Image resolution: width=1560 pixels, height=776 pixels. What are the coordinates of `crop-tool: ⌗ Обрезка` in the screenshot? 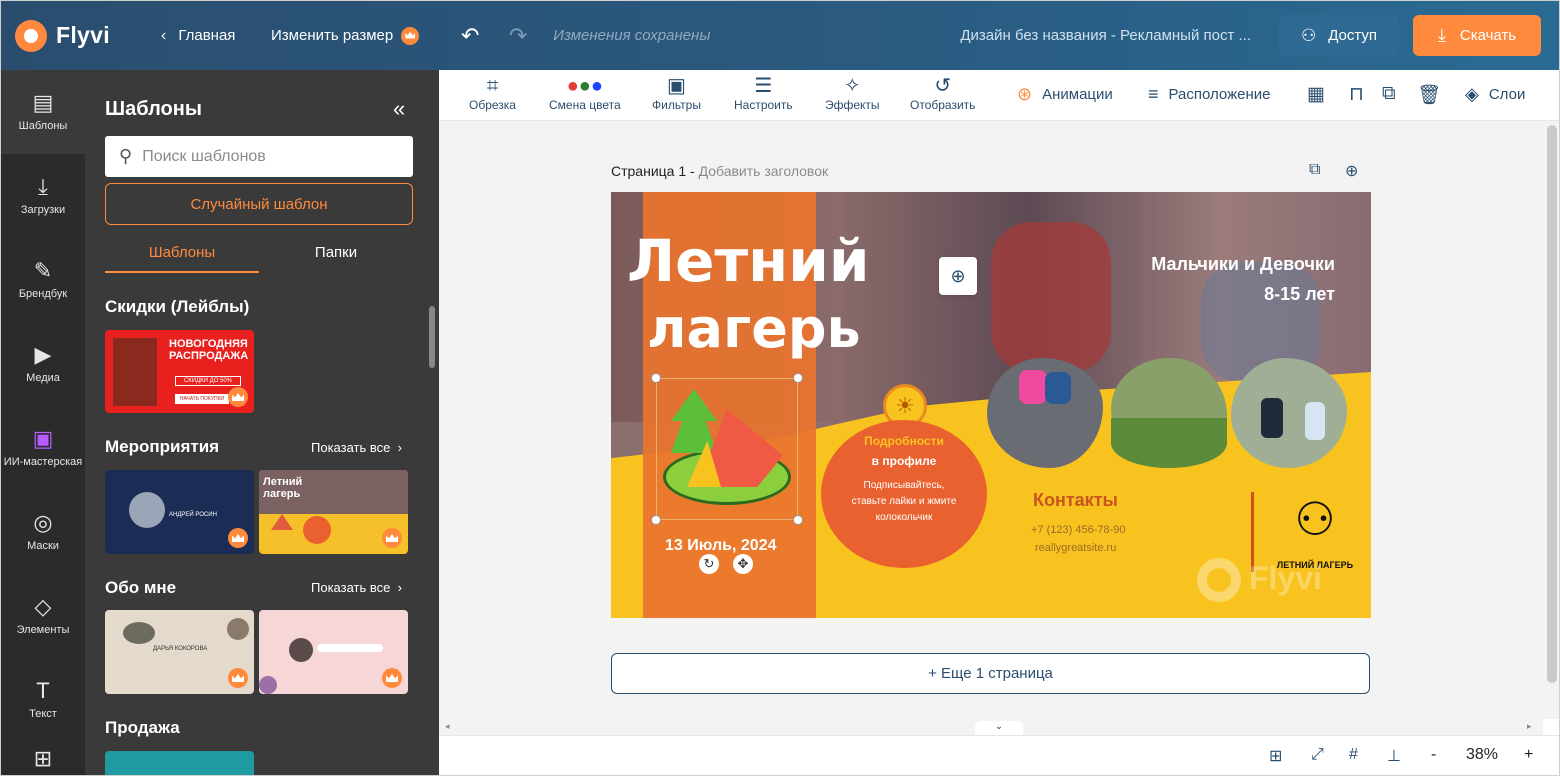 It's located at (492, 93).